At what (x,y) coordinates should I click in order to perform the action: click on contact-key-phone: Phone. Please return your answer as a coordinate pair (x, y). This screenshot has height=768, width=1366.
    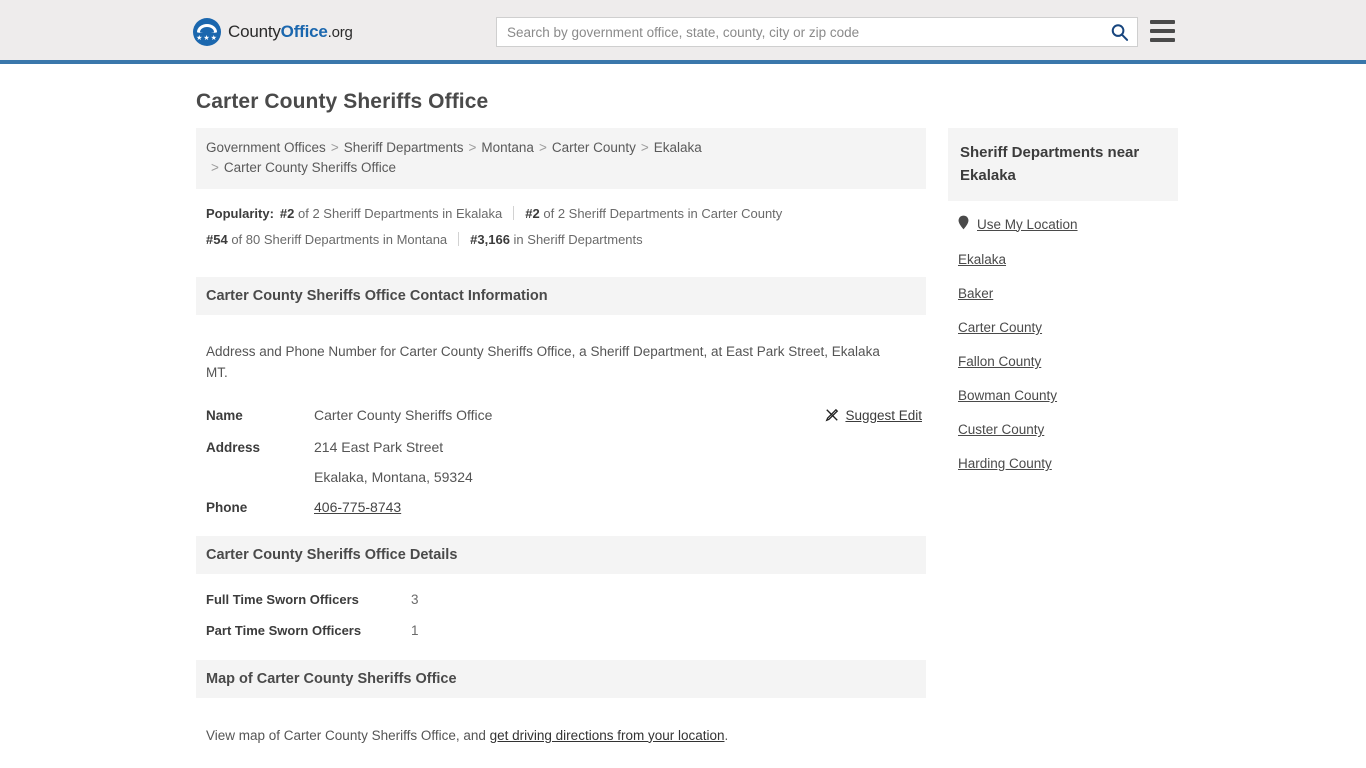
    Looking at the image, I should click on (227, 507).